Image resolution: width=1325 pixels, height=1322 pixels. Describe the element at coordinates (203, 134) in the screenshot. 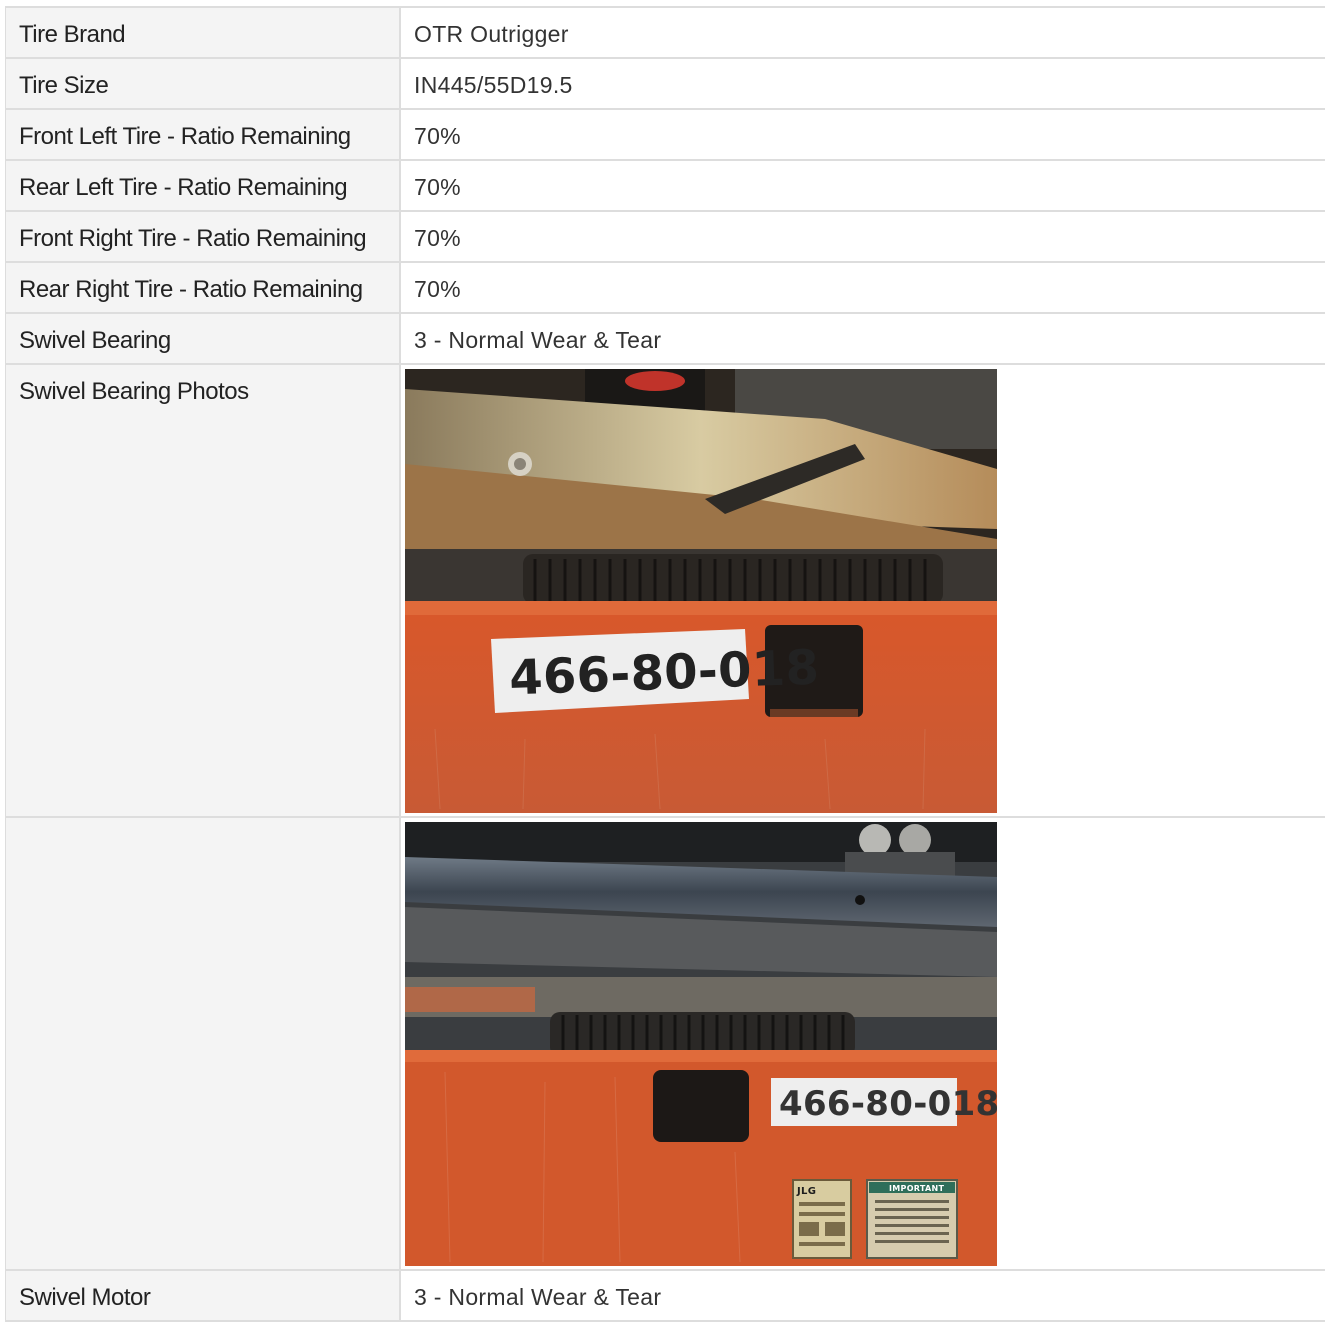

I see `row-label: Front Left Tire - Ratio Remaining` at that location.